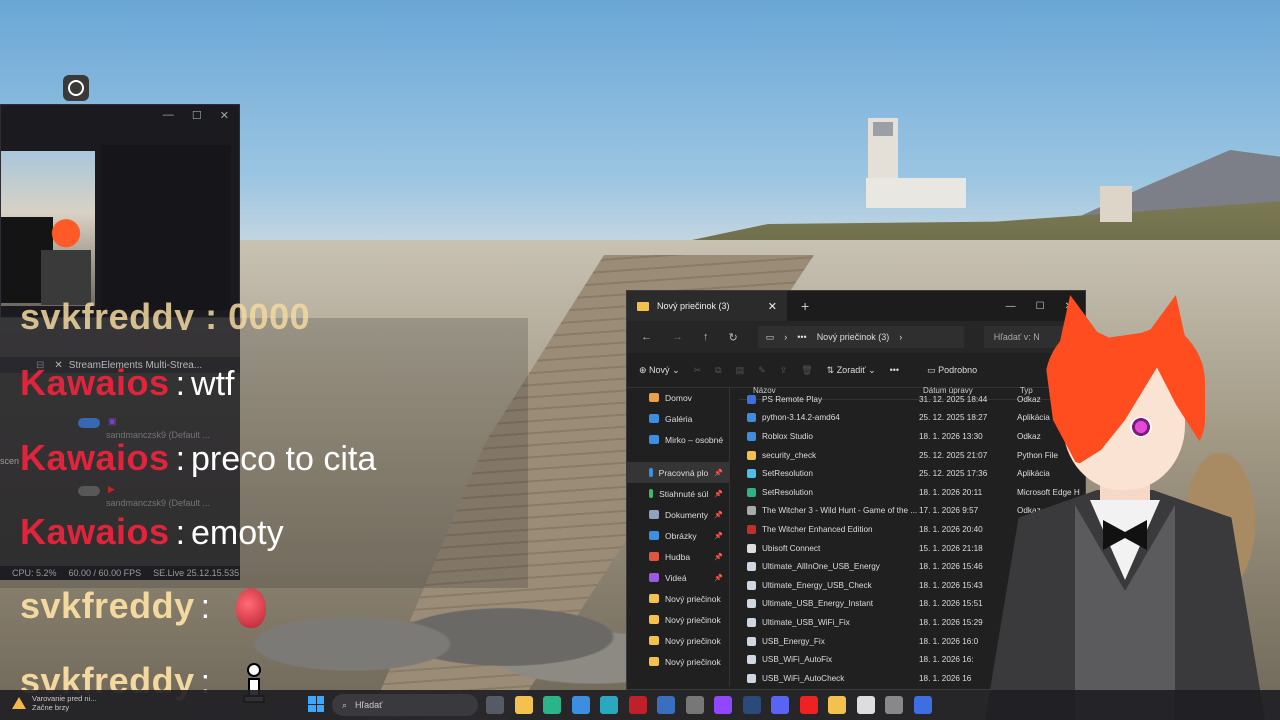 The height and width of the screenshot is (720, 1280). What do you see at coordinates (723, 705) in the screenshot?
I see `twitch-icon` at bounding box center [723, 705].